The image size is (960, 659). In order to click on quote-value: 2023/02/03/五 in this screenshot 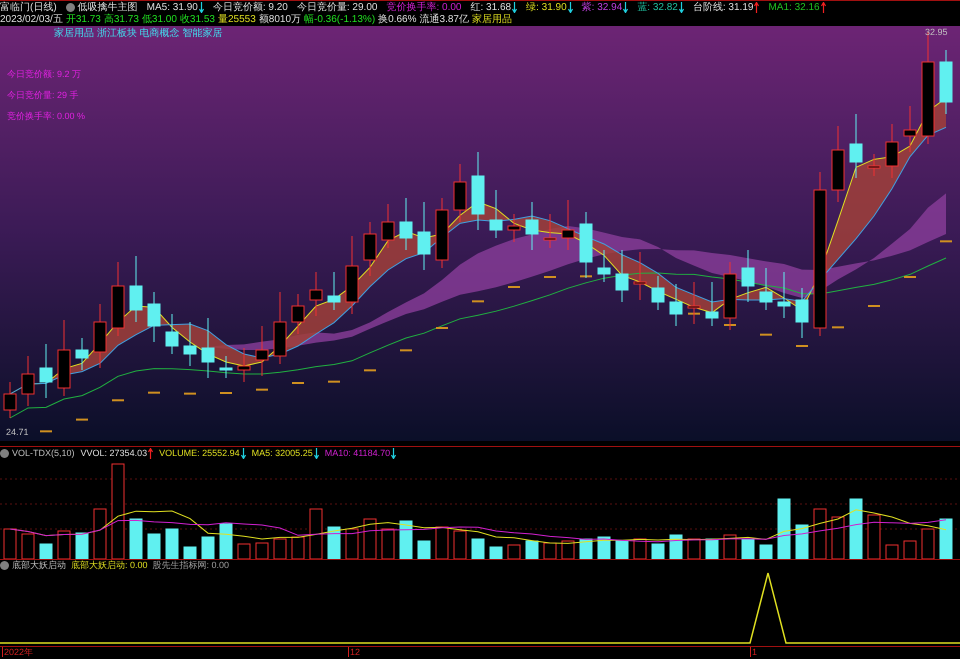, I will do `click(31, 19)`.